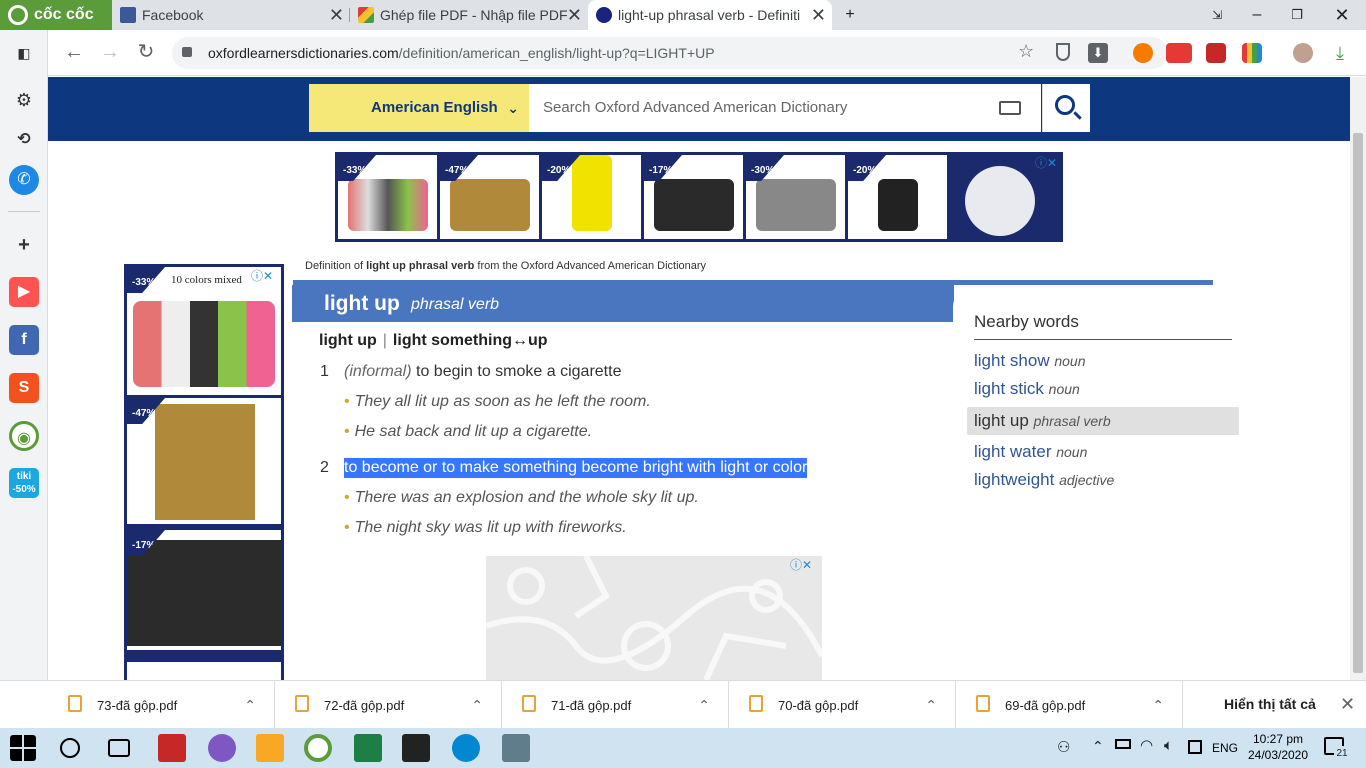 Image resolution: width=1366 pixels, height=768 pixels. I want to click on input-language: ENG, so click(1225, 748).